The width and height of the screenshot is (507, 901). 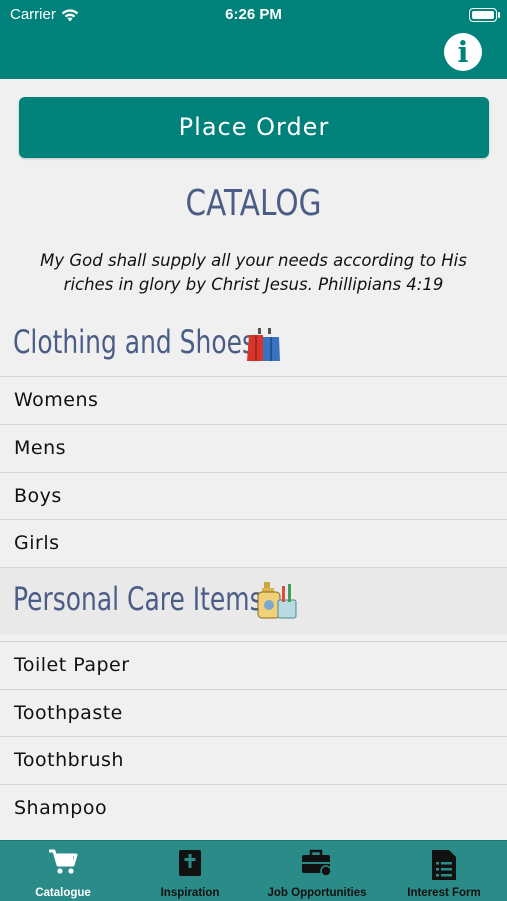 What do you see at coordinates (38, 496) in the screenshot?
I see `list-item-label: Boys` at bounding box center [38, 496].